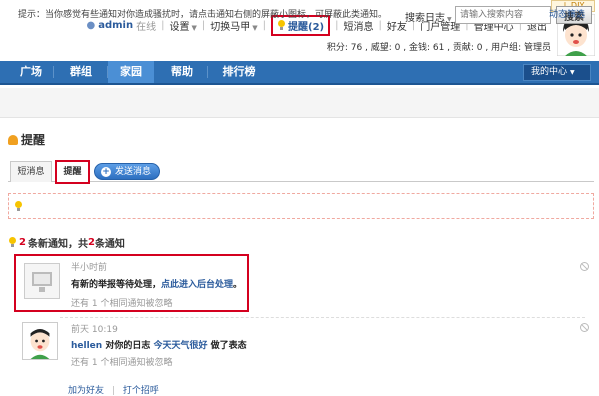 The width and height of the screenshot is (599, 396). What do you see at coordinates (503, 15) in the screenshot?
I see `search-input` at bounding box center [503, 15].